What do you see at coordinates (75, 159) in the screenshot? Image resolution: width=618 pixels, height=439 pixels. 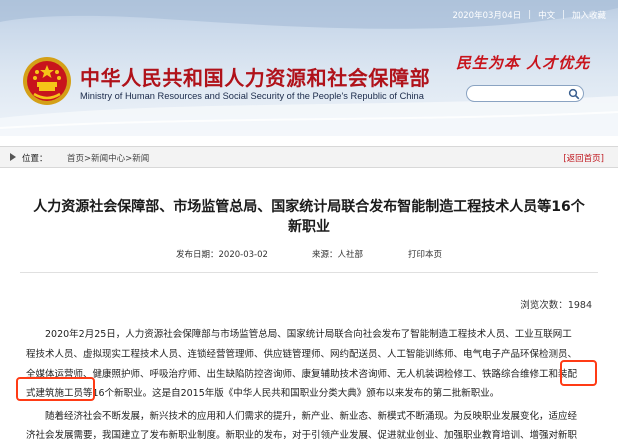 I see `breadcrumb-home-link: 首页` at bounding box center [75, 159].